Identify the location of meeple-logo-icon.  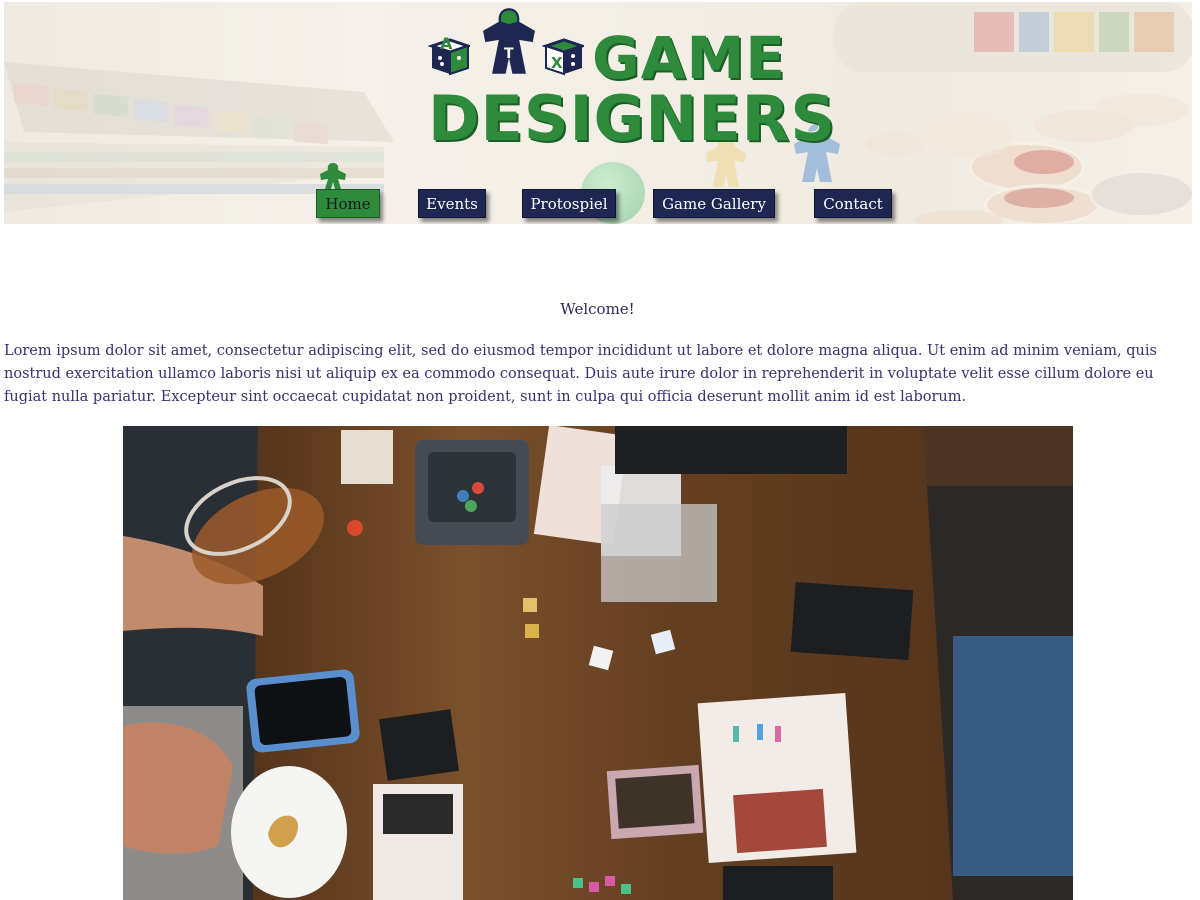
(509, 41).